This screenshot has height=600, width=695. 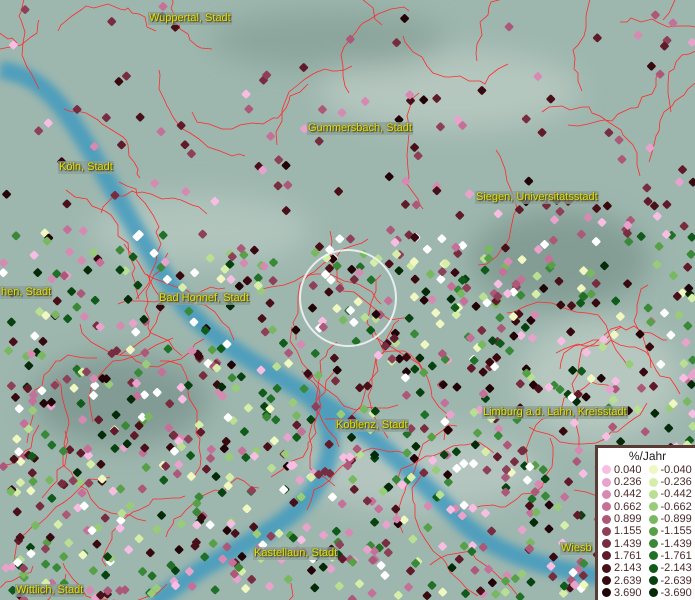 I want to click on legend-label: -1.761, so click(x=676, y=556).